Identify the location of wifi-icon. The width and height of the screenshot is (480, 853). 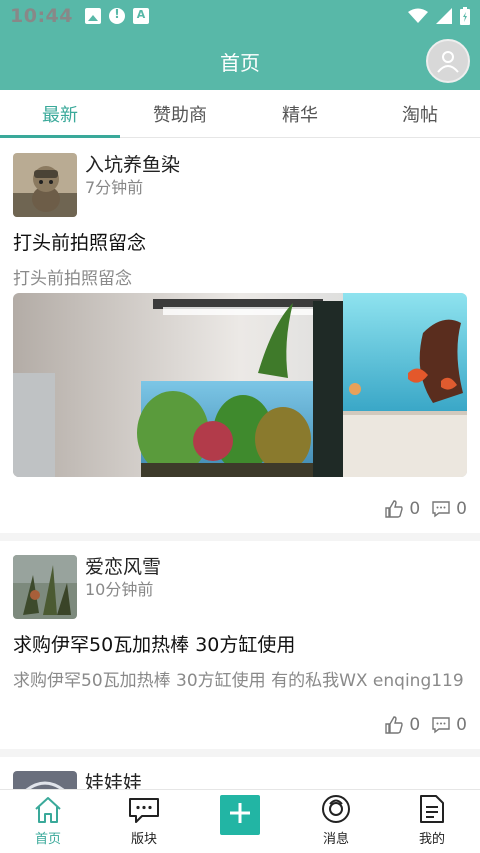
(418, 15).